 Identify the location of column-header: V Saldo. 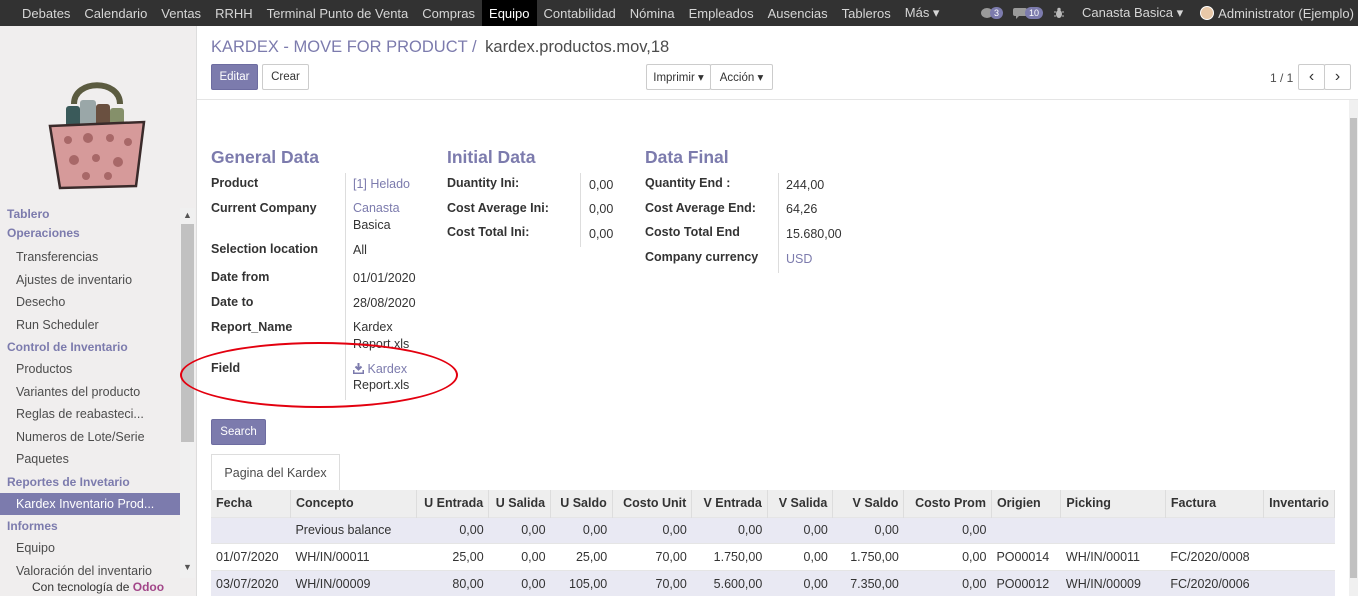
(868, 503).